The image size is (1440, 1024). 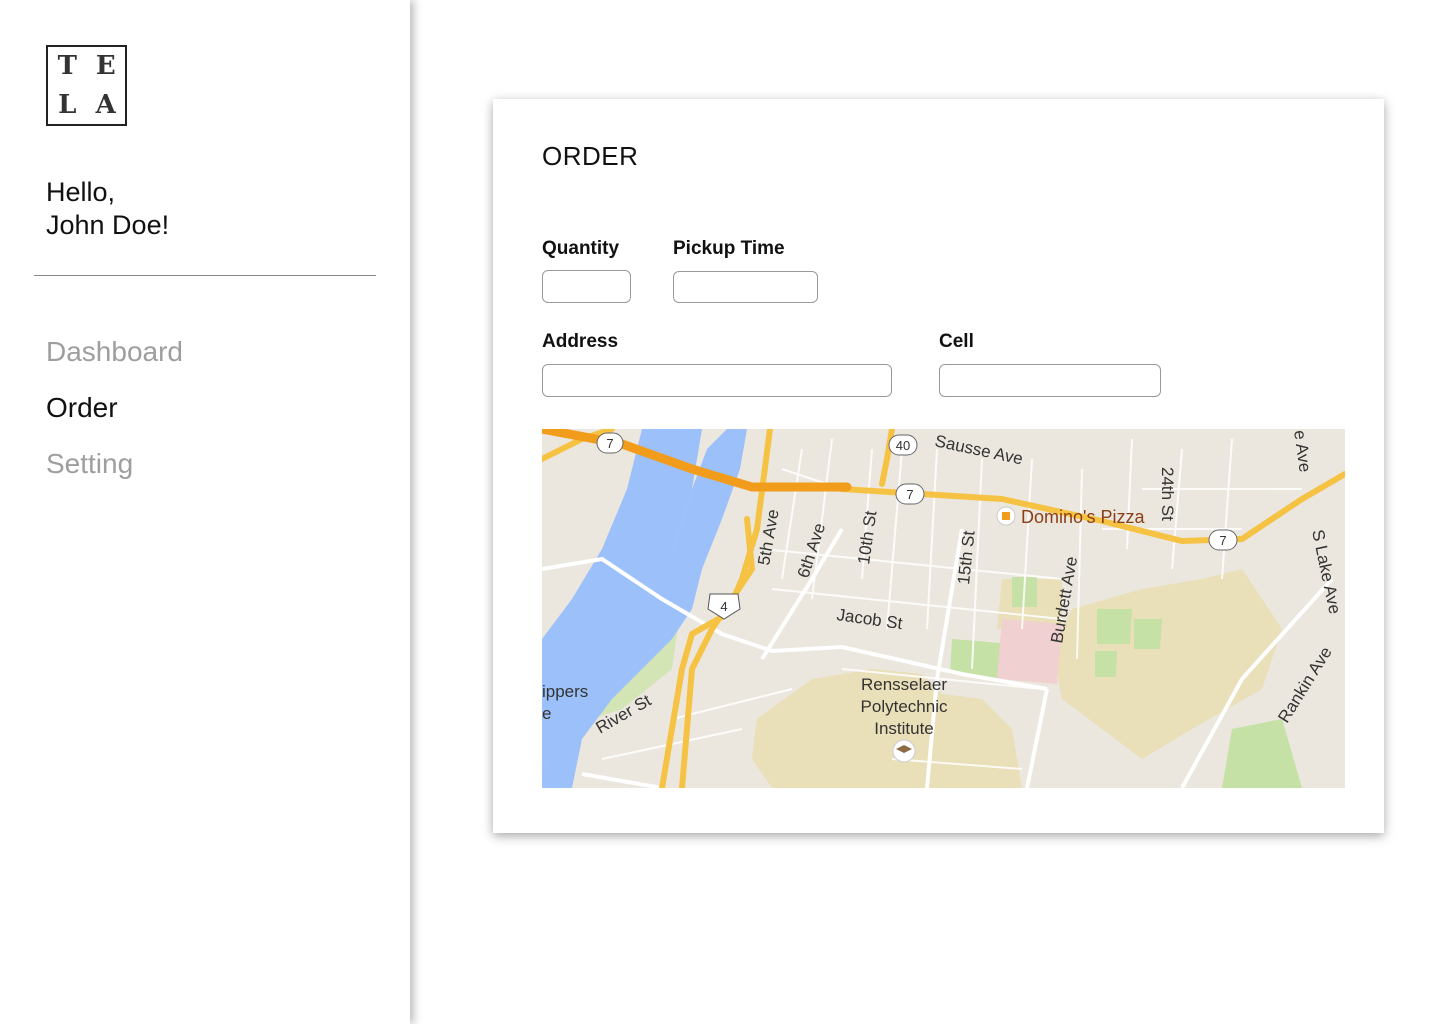 I want to click on route-shield-label: 4, so click(x=723, y=606).